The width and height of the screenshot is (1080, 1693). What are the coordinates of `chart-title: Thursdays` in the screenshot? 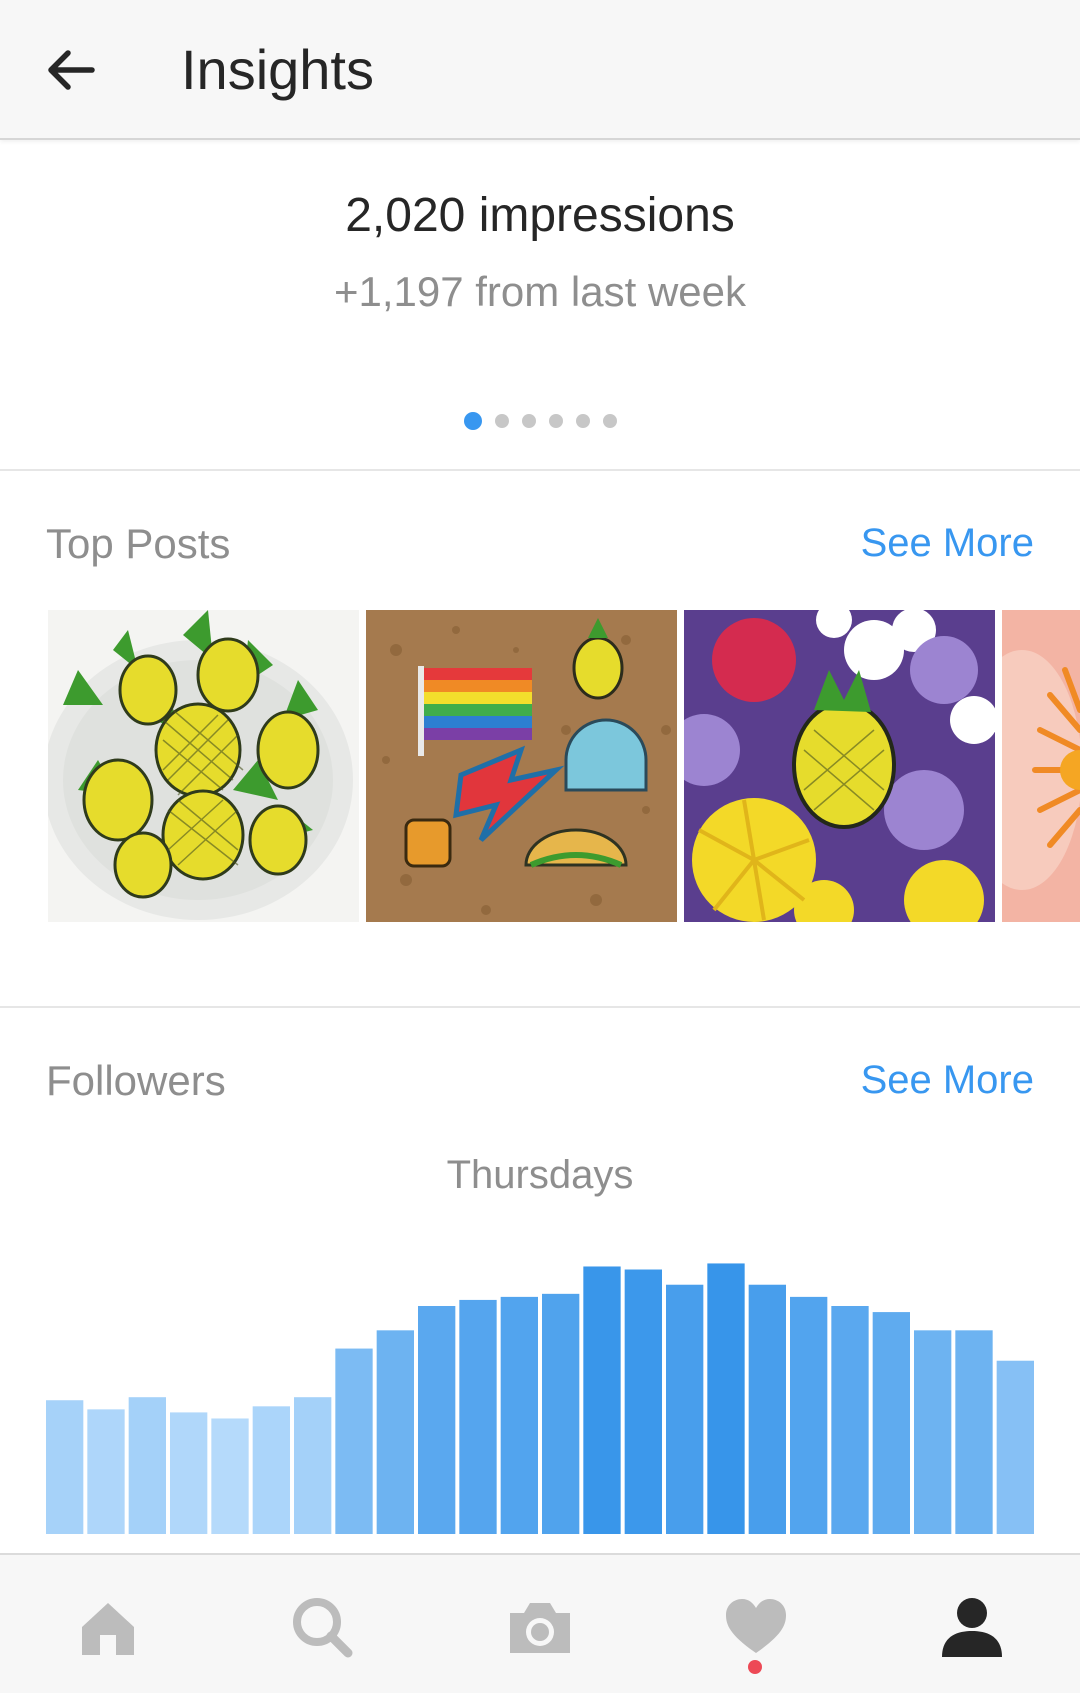 It's located at (540, 1175).